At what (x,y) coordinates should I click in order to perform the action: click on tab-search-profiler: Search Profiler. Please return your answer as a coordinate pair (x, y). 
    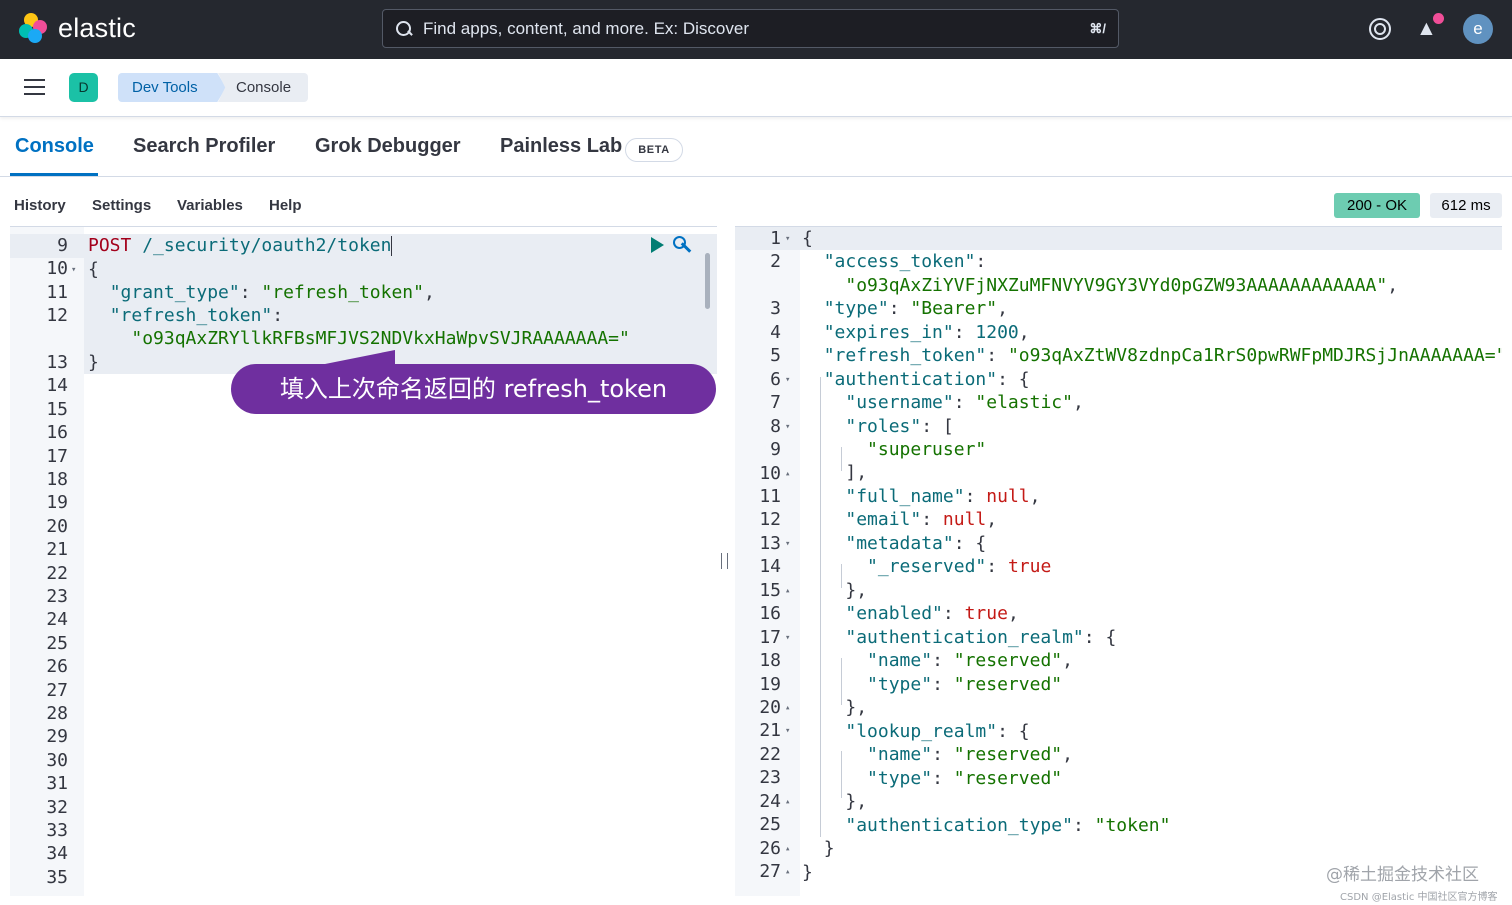
    Looking at the image, I should click on (204, 146).